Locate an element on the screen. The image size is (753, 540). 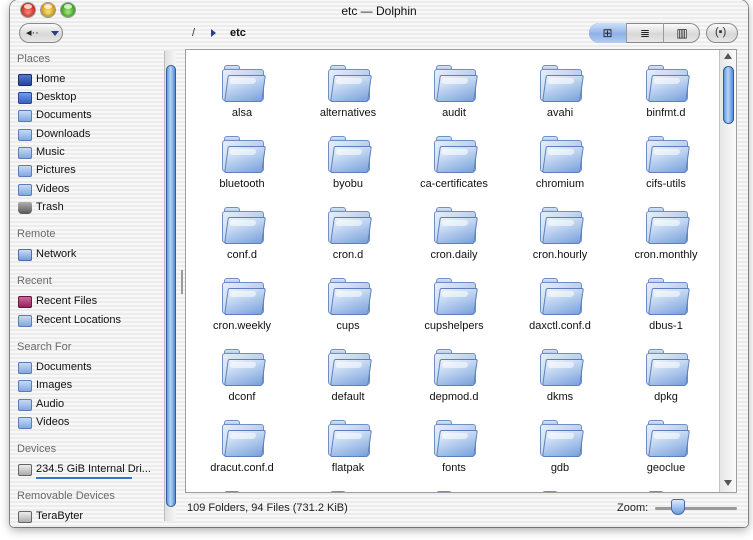
sidebar-item-search-videos: Videos is located at coordinates (90, 423).